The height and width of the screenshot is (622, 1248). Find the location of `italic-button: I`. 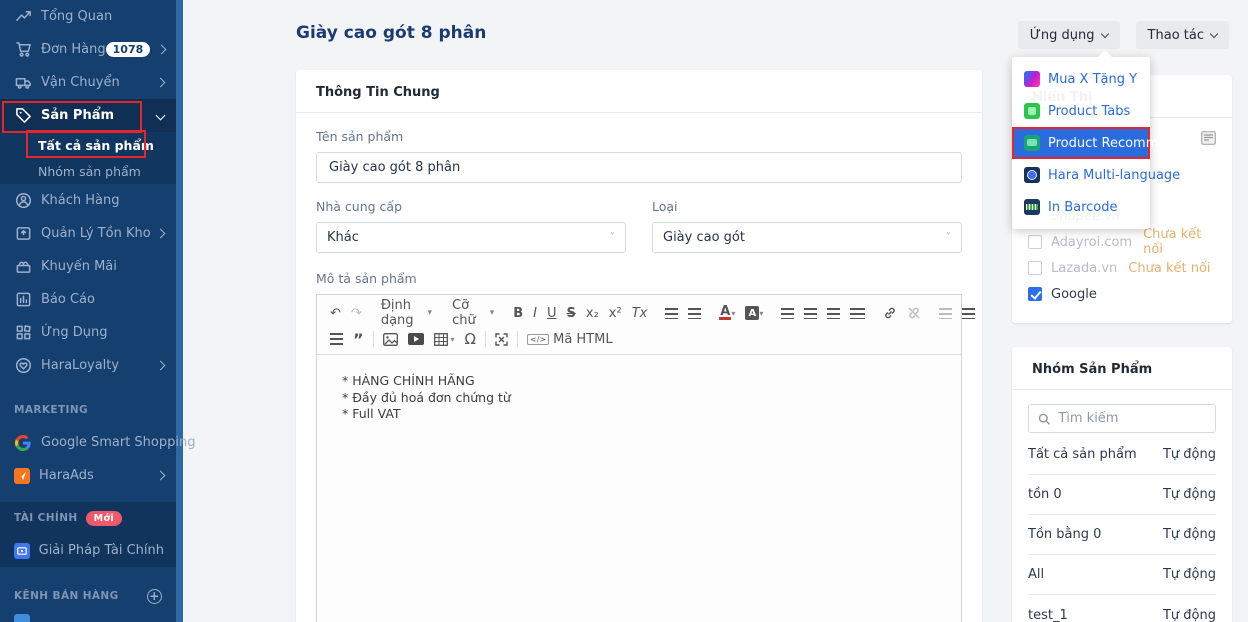

italic-button: I is located at coordinates (535, 313).